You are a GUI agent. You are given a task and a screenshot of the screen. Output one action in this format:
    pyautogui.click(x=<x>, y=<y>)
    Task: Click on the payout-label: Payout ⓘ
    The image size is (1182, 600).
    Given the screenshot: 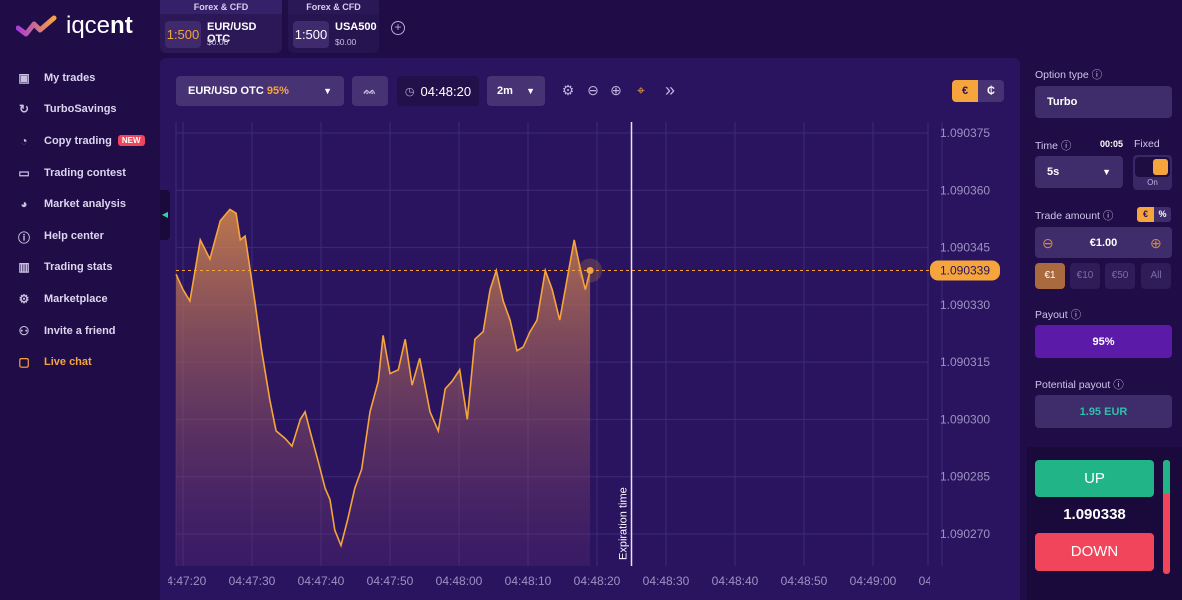 What is the action you would take?
    pyautogui.click(x=1058, y=315)
    